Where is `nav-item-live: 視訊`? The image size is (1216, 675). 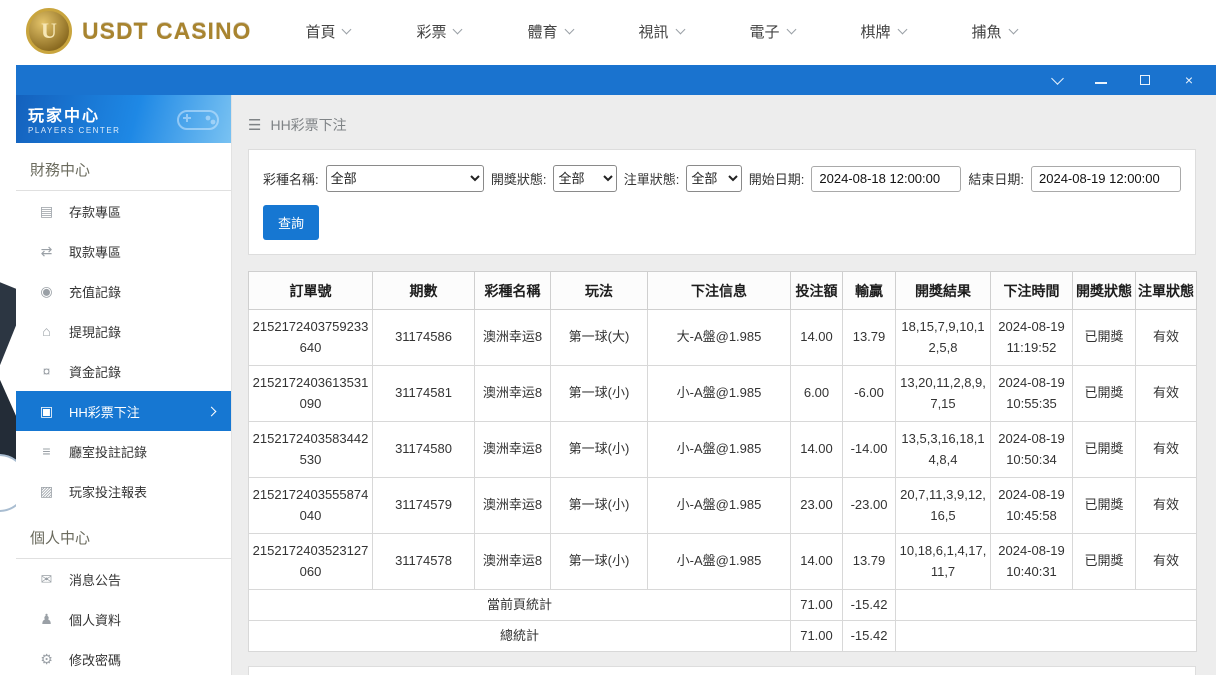 nav-item-live: 視訊 is located at coordinates (661, 31).